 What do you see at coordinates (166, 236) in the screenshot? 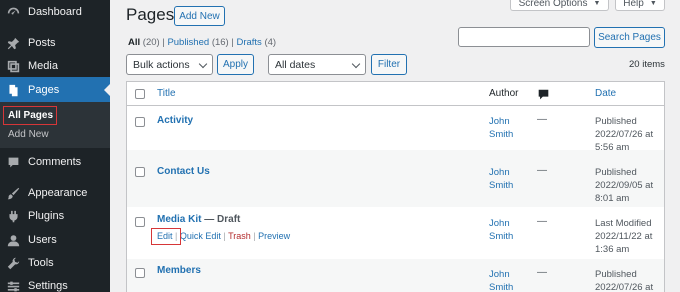
I see `highlight-edit-link` at bounding box center [166, 236].